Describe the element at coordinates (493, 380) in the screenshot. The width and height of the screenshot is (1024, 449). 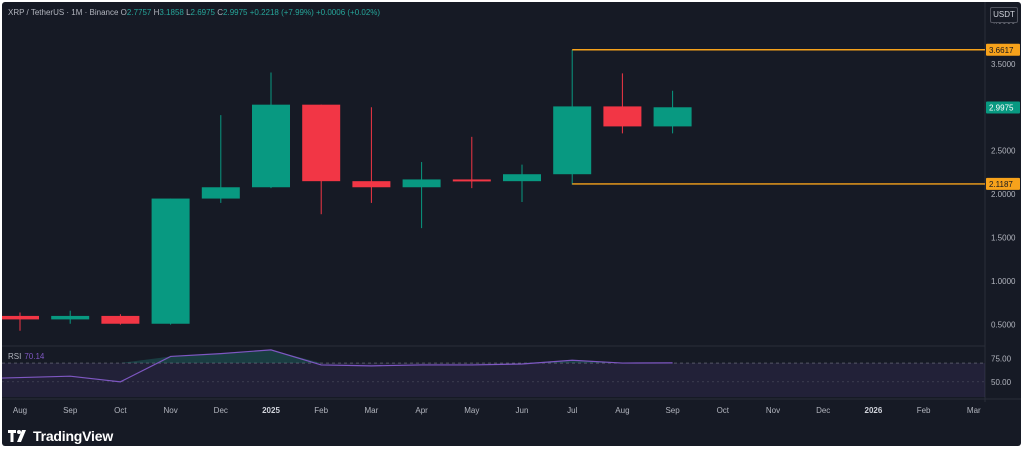
I see `rsi-band-fill` at that location.